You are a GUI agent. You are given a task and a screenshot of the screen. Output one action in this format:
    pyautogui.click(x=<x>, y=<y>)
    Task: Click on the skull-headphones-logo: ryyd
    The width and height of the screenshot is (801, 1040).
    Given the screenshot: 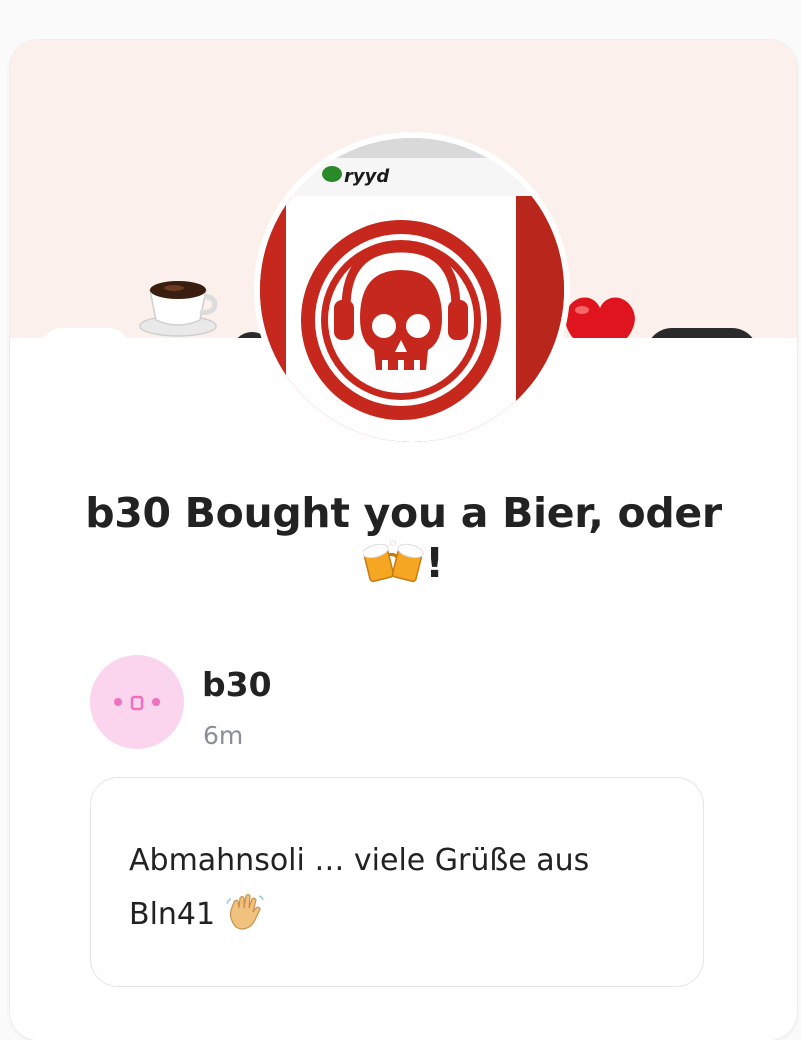 What is the action you would take?
    pyautogui.click(x=412, y=290)
    